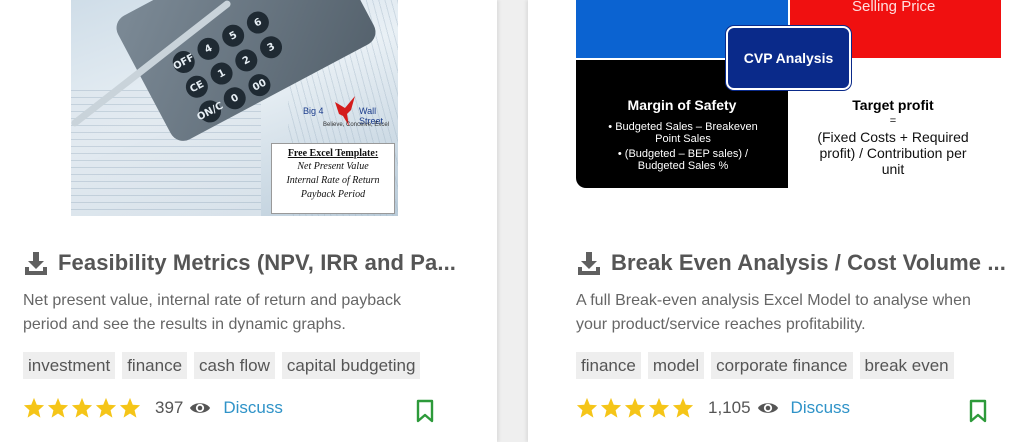  I want to click on tp-line: (Fixed Costs + Required, so click(893, 137).